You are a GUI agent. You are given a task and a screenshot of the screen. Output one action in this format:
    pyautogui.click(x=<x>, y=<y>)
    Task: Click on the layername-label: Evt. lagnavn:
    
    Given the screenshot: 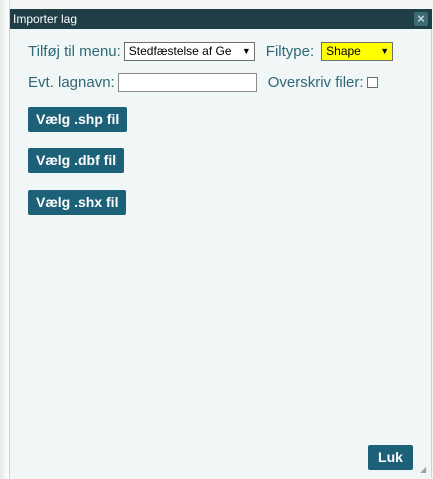 What is the action you would take?
    pyautogui.click(x=71, y=82)
    